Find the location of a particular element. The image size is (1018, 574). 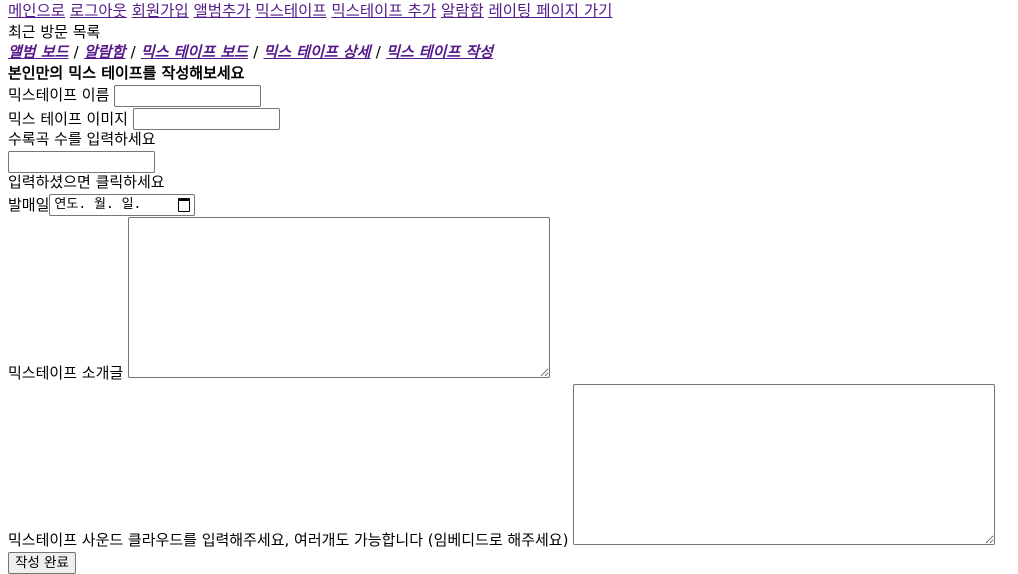

calendar-icon is located at coordinates (184, 205).